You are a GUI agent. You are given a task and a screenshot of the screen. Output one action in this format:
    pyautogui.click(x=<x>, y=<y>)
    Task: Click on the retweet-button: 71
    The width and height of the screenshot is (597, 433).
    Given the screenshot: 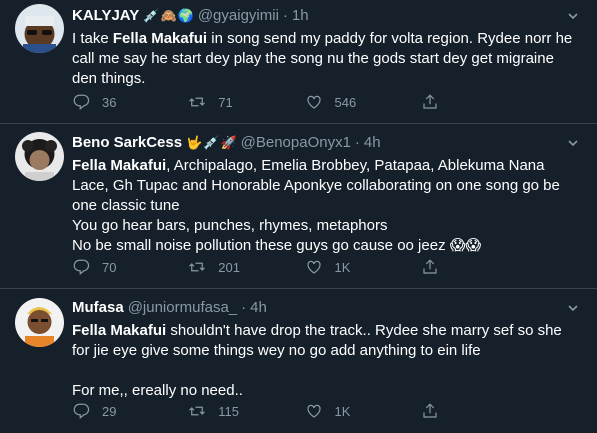 What is the action you would take?
    pyautogui.click(x=246, y=102)
    